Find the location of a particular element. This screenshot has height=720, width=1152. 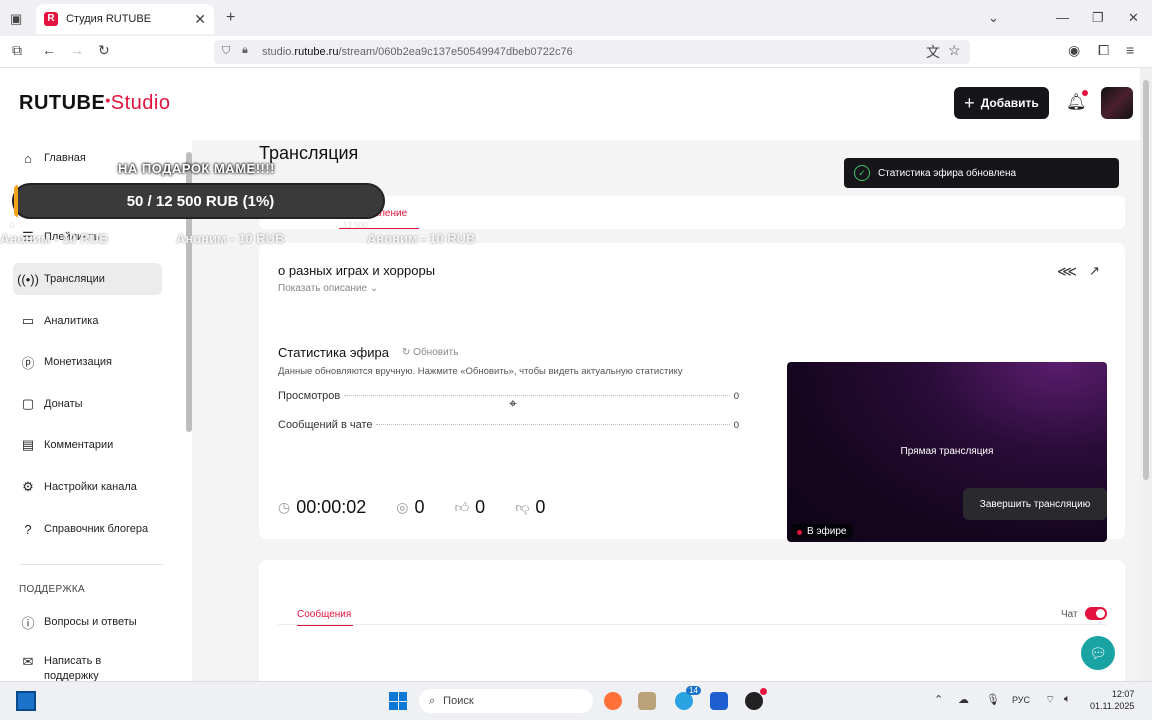

chat-toggle is located at coordinates (1096, 613).